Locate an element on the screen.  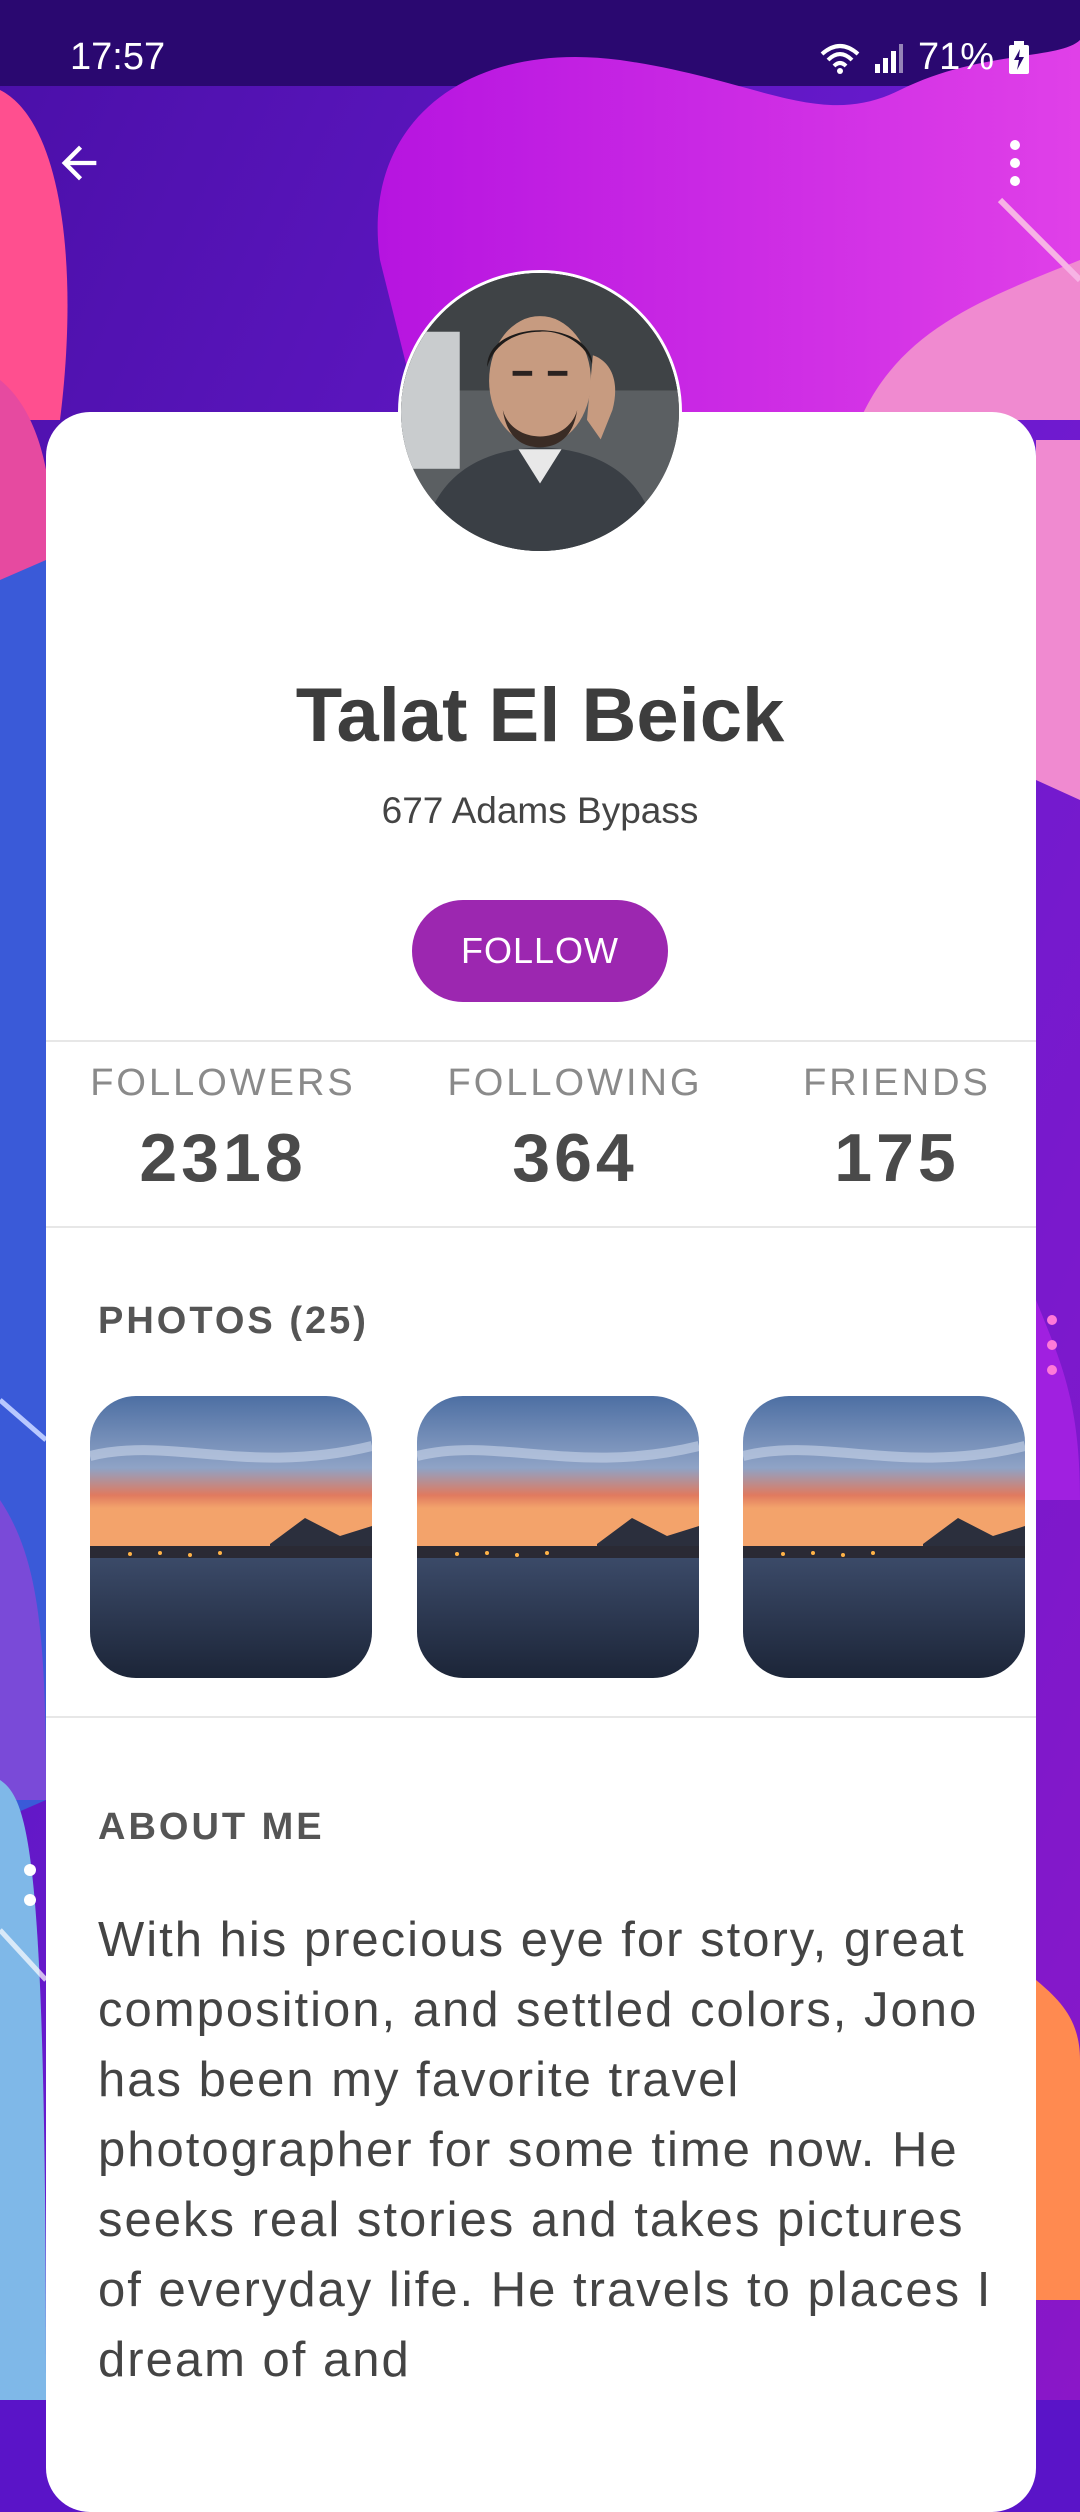
follow-button: FOLLOW is located at coordinates (540, 951).